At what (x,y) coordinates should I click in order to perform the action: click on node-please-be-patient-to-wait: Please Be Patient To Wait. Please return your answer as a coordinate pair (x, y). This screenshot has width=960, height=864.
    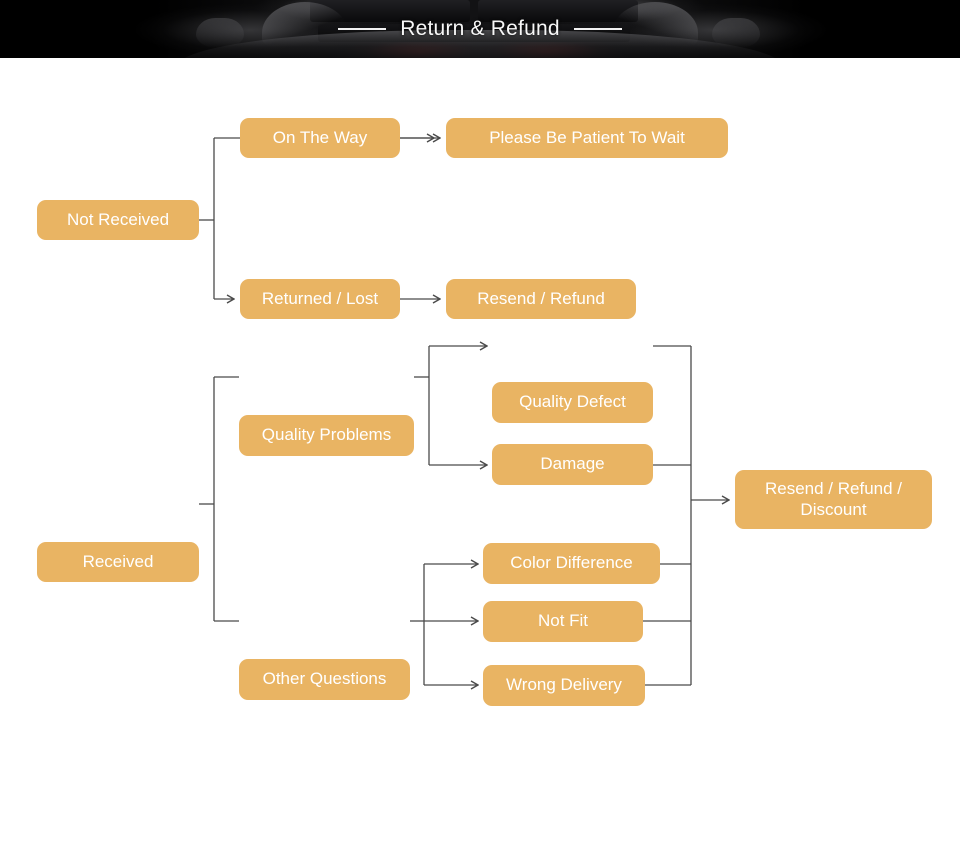
    Looking at the image, I should click on (587, 138).